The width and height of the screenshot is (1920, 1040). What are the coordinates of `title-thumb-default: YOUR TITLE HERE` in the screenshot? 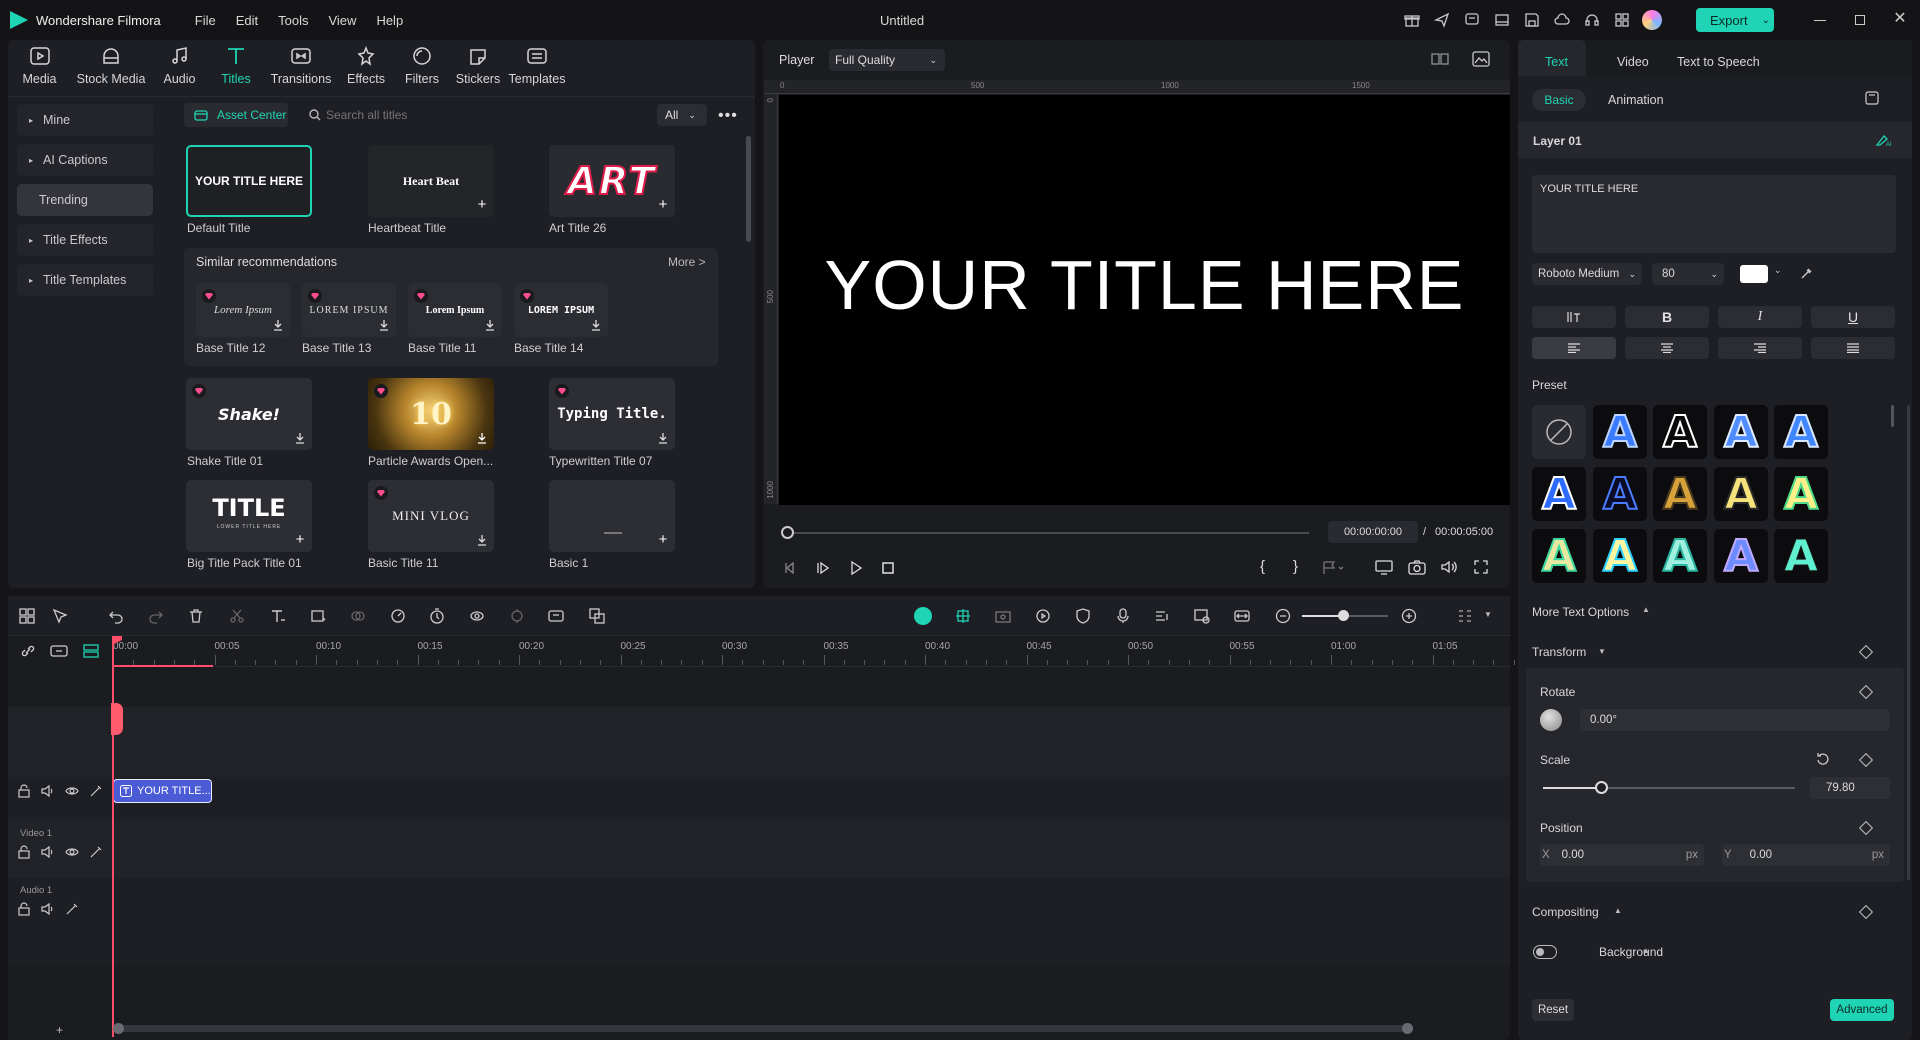 It's located at (249, 181).